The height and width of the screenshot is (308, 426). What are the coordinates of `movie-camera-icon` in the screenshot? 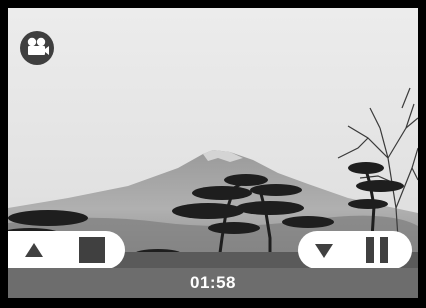 It's located at (37, 48).